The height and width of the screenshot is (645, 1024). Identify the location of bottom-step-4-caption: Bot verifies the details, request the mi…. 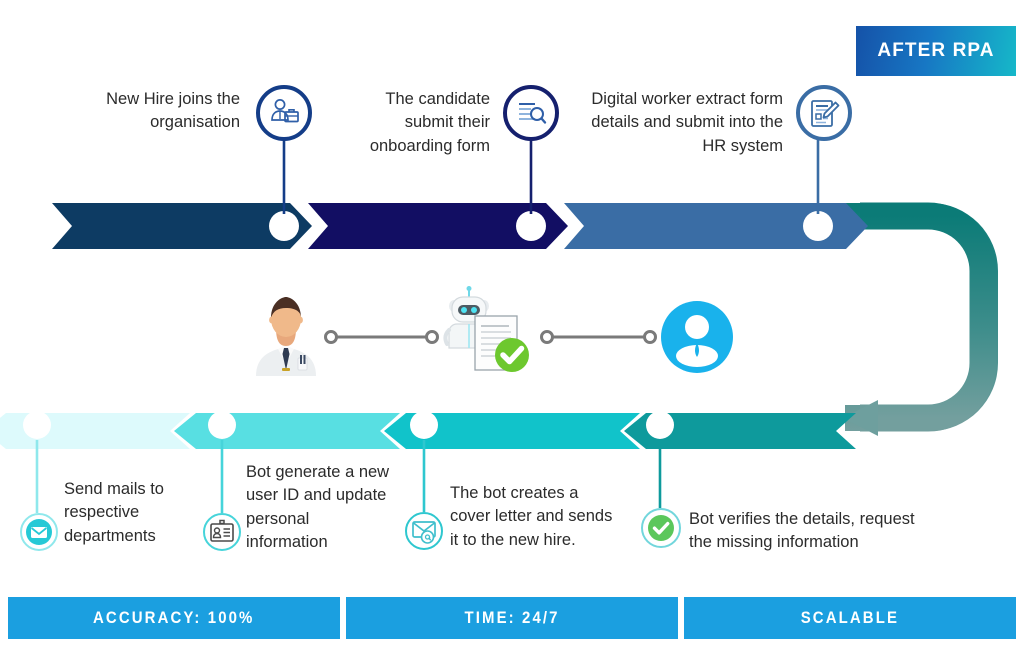
(802, 531).